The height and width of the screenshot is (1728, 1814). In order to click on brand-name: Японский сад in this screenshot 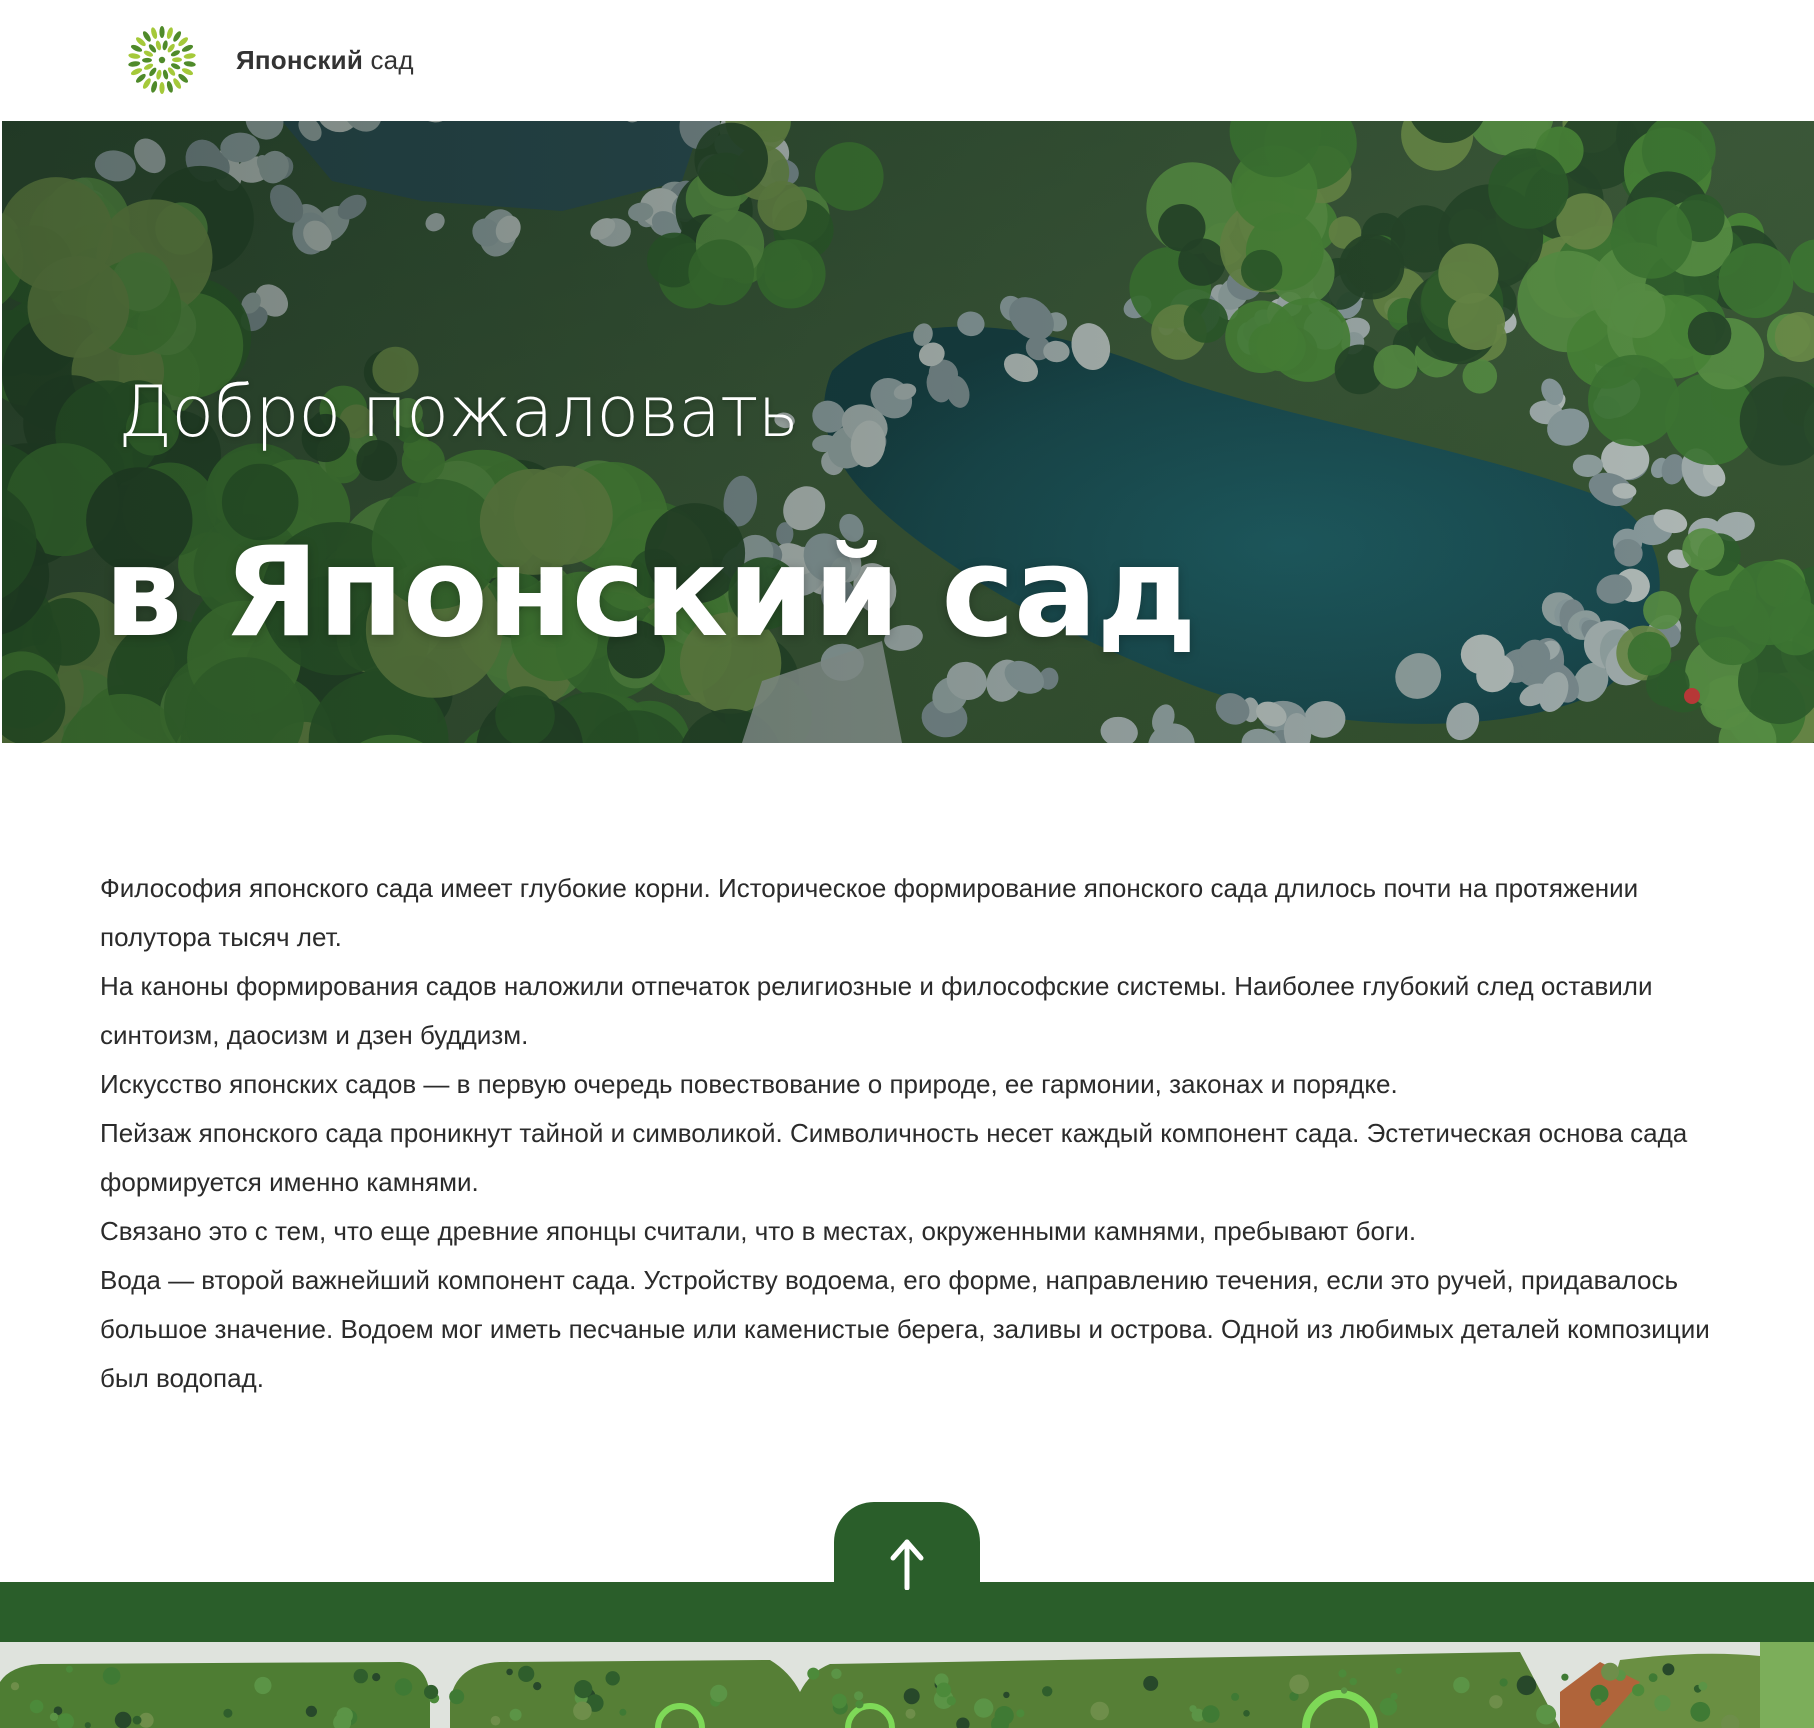, I will do `click(325, 60)`.